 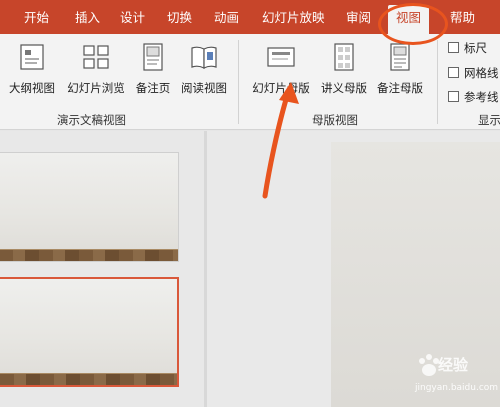 I want to click on notes-master-button: 备注母版, so click(x=400, y=71).